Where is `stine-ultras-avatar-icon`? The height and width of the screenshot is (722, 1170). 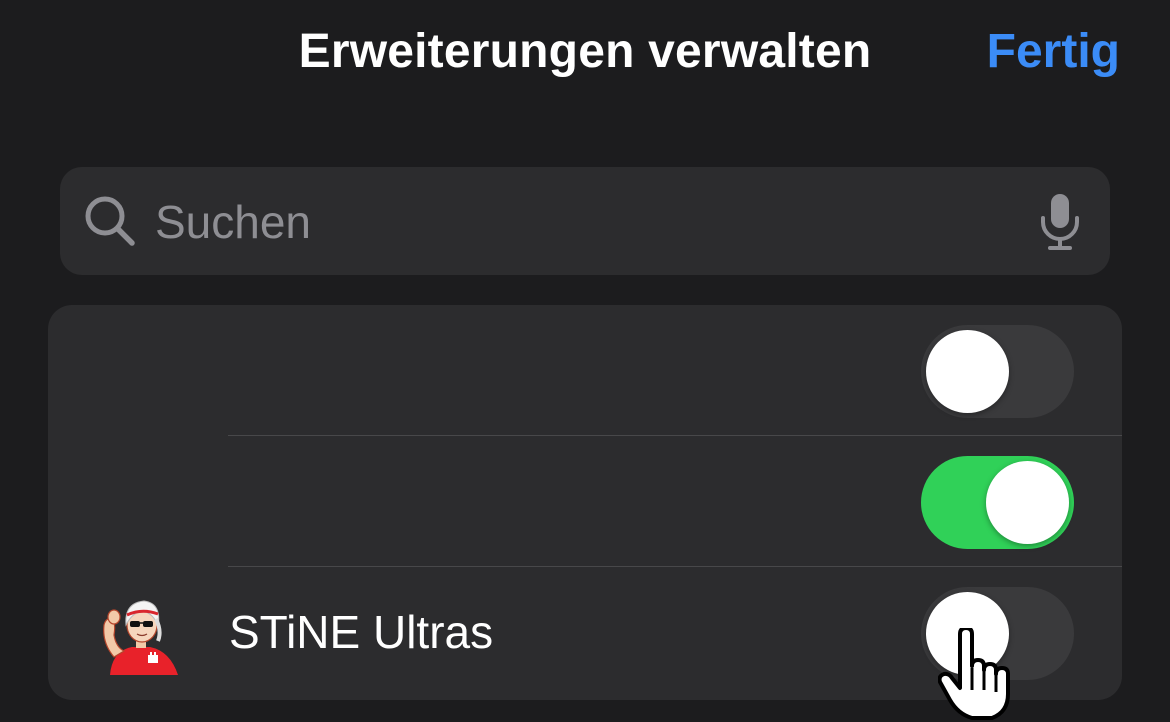
stine-ultras-avatar-icon is located at coordinates (140, 637).